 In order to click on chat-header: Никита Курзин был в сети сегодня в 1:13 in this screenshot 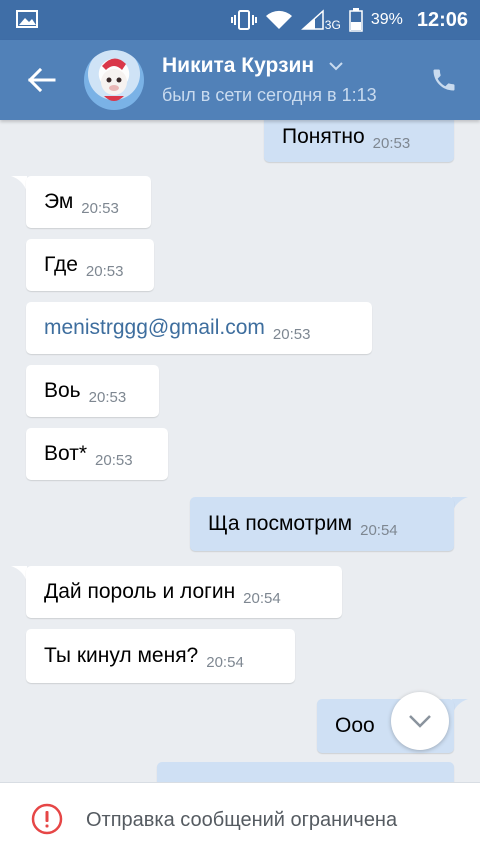, I will do `click(240, 80)`.